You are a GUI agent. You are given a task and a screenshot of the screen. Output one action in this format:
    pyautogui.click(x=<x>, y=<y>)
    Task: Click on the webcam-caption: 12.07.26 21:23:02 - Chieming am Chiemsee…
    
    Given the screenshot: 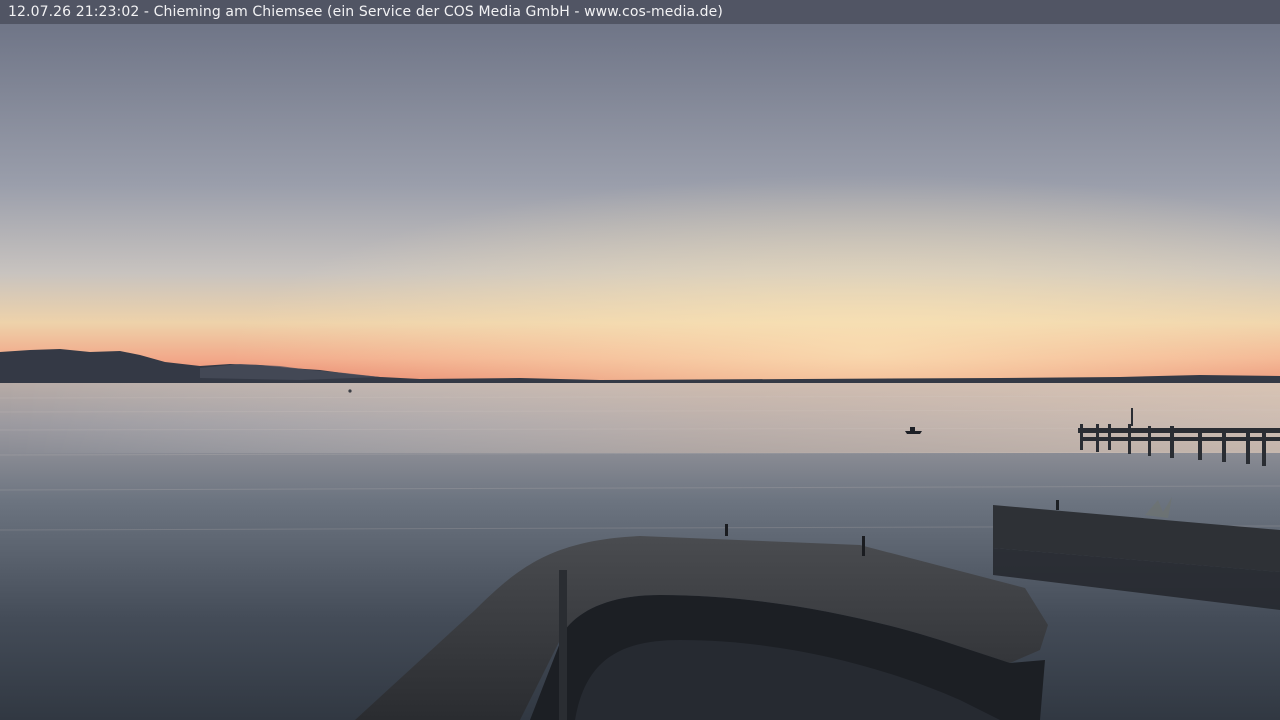 What is the action you would take?
    pyautogui.click(x=640, y=12)
    